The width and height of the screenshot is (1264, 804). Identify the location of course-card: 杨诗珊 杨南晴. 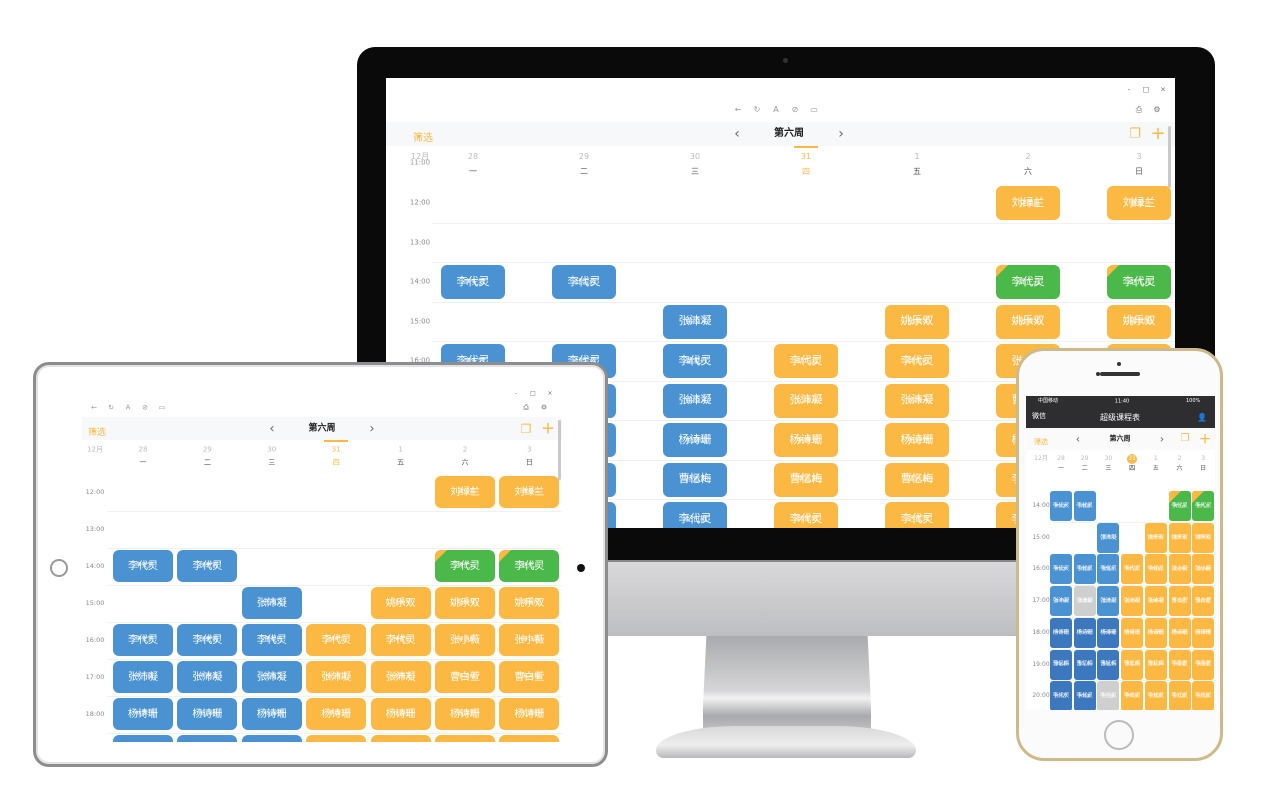
(695, 440).